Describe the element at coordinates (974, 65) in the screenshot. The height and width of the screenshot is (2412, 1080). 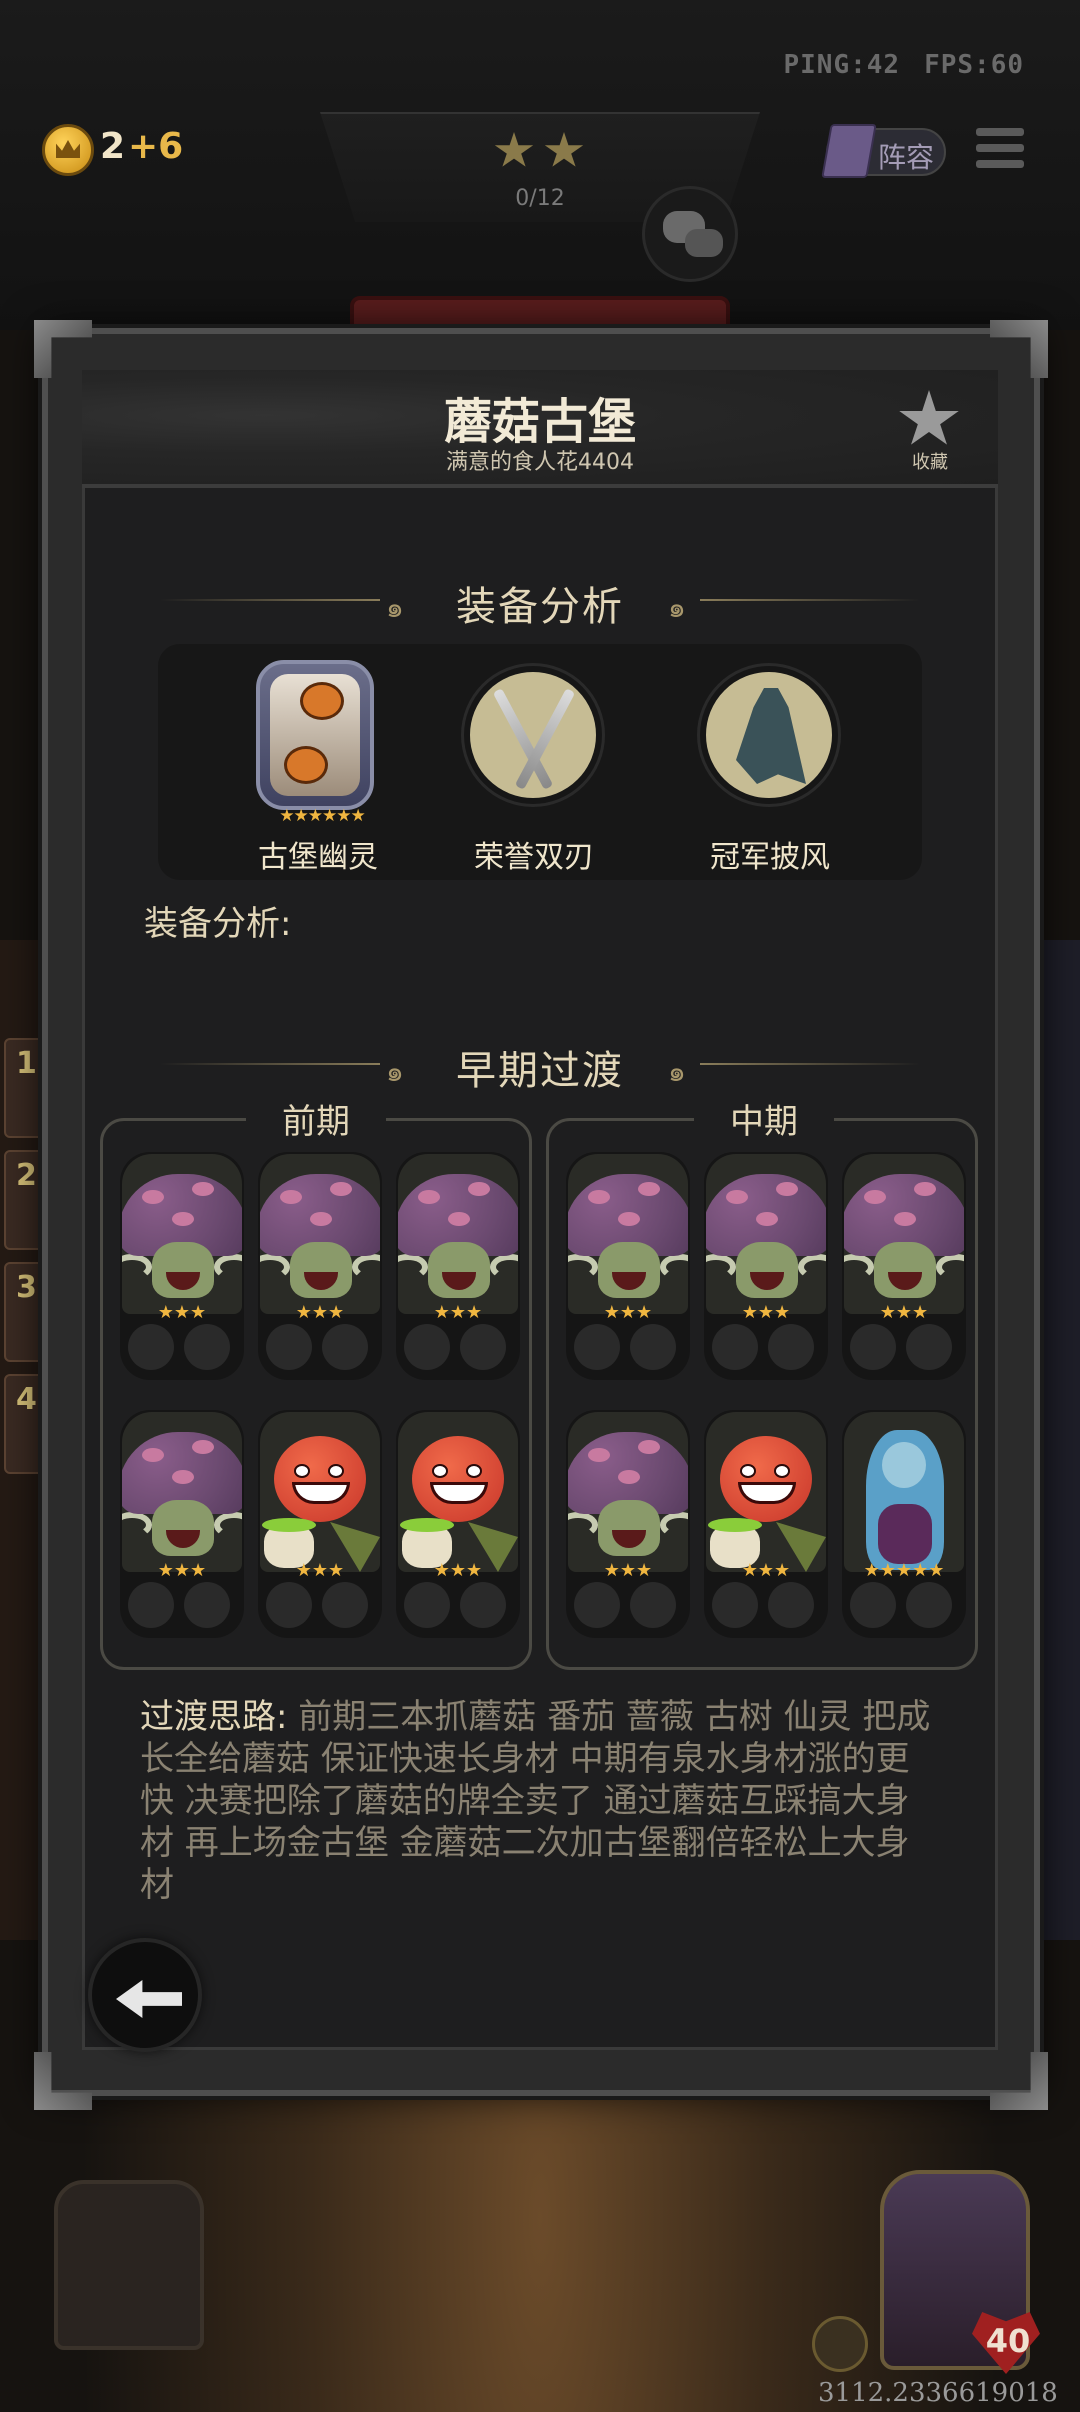
I see `fps-readout: FPS:60` at that location.